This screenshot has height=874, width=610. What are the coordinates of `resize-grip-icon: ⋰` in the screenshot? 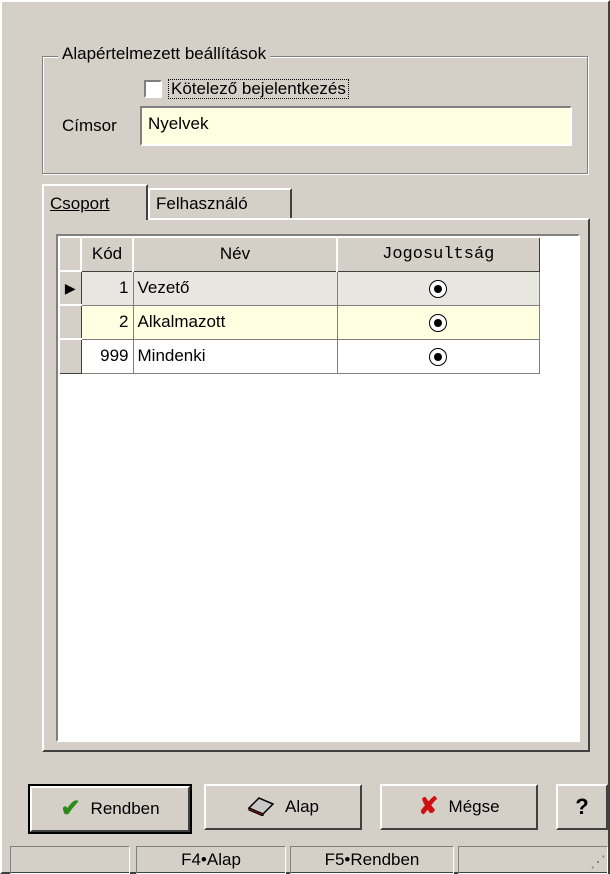 It's located at (598, 862).